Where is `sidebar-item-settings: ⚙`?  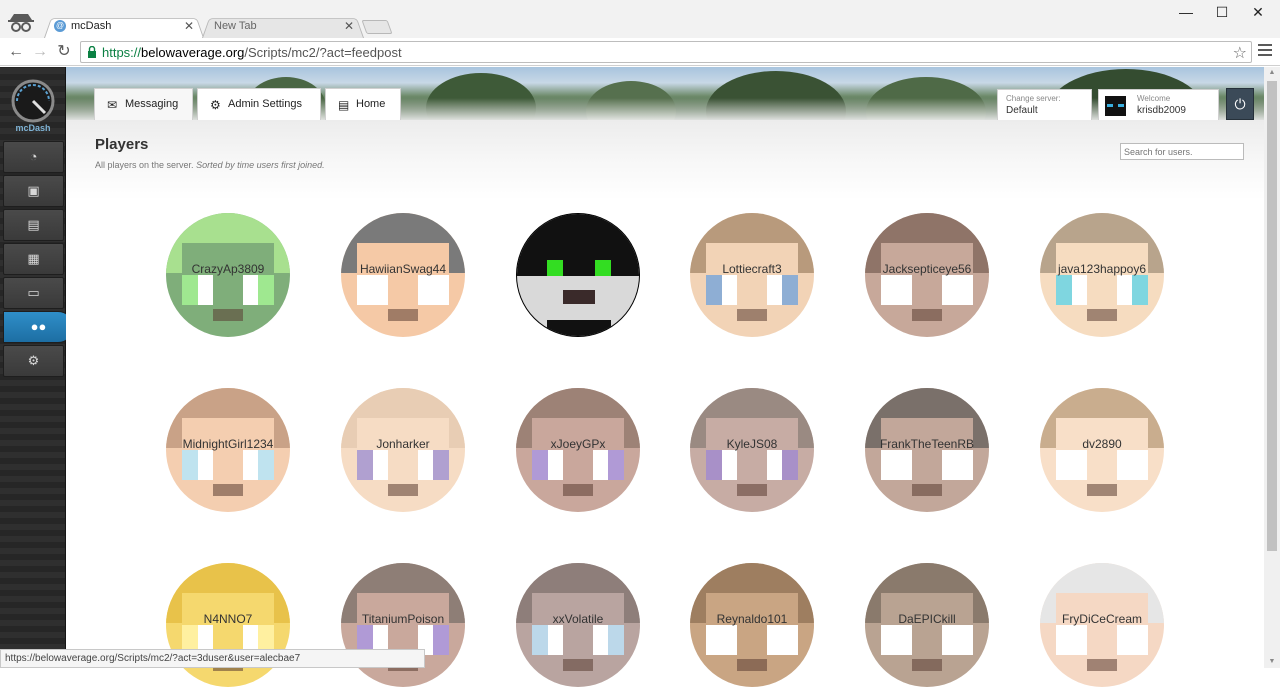 sidebar-item-settings: ⚙ is located at coordinates (33, 361).